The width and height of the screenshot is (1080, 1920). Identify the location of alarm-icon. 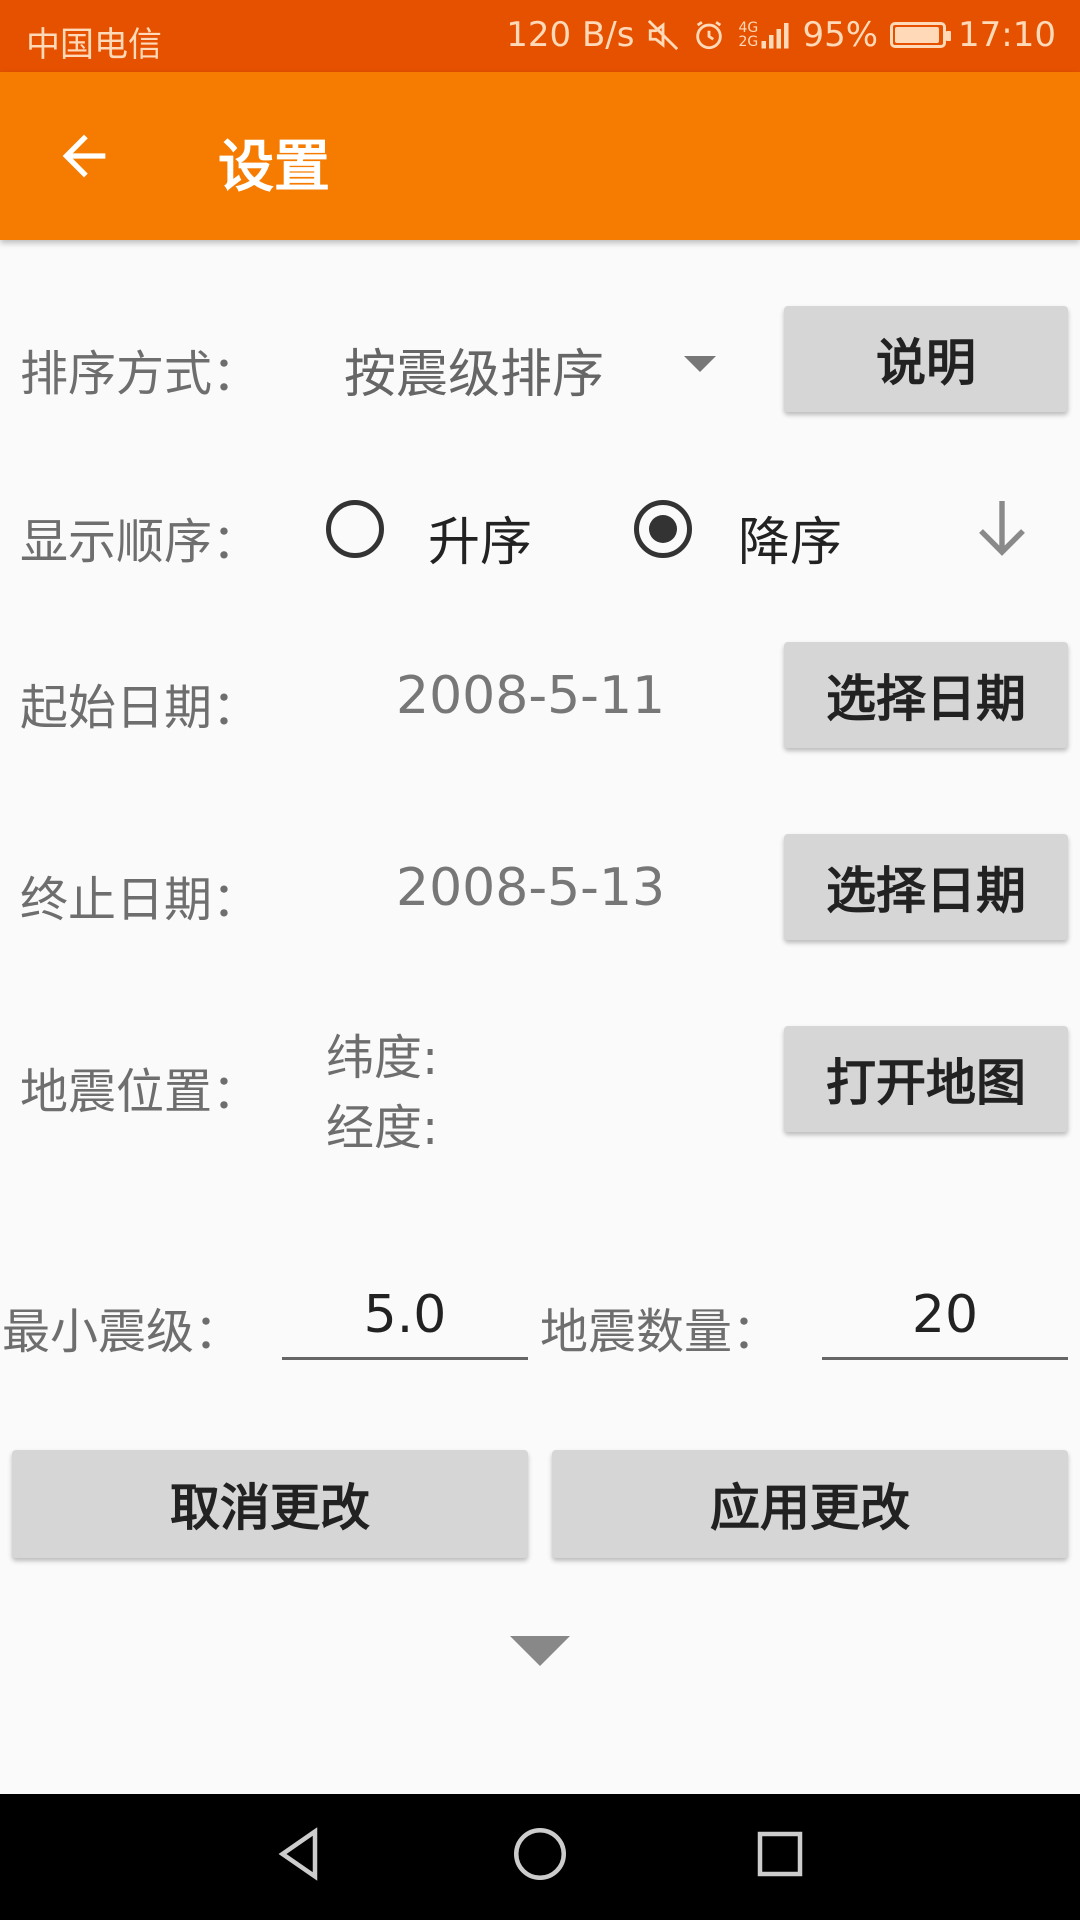
(709, 35).